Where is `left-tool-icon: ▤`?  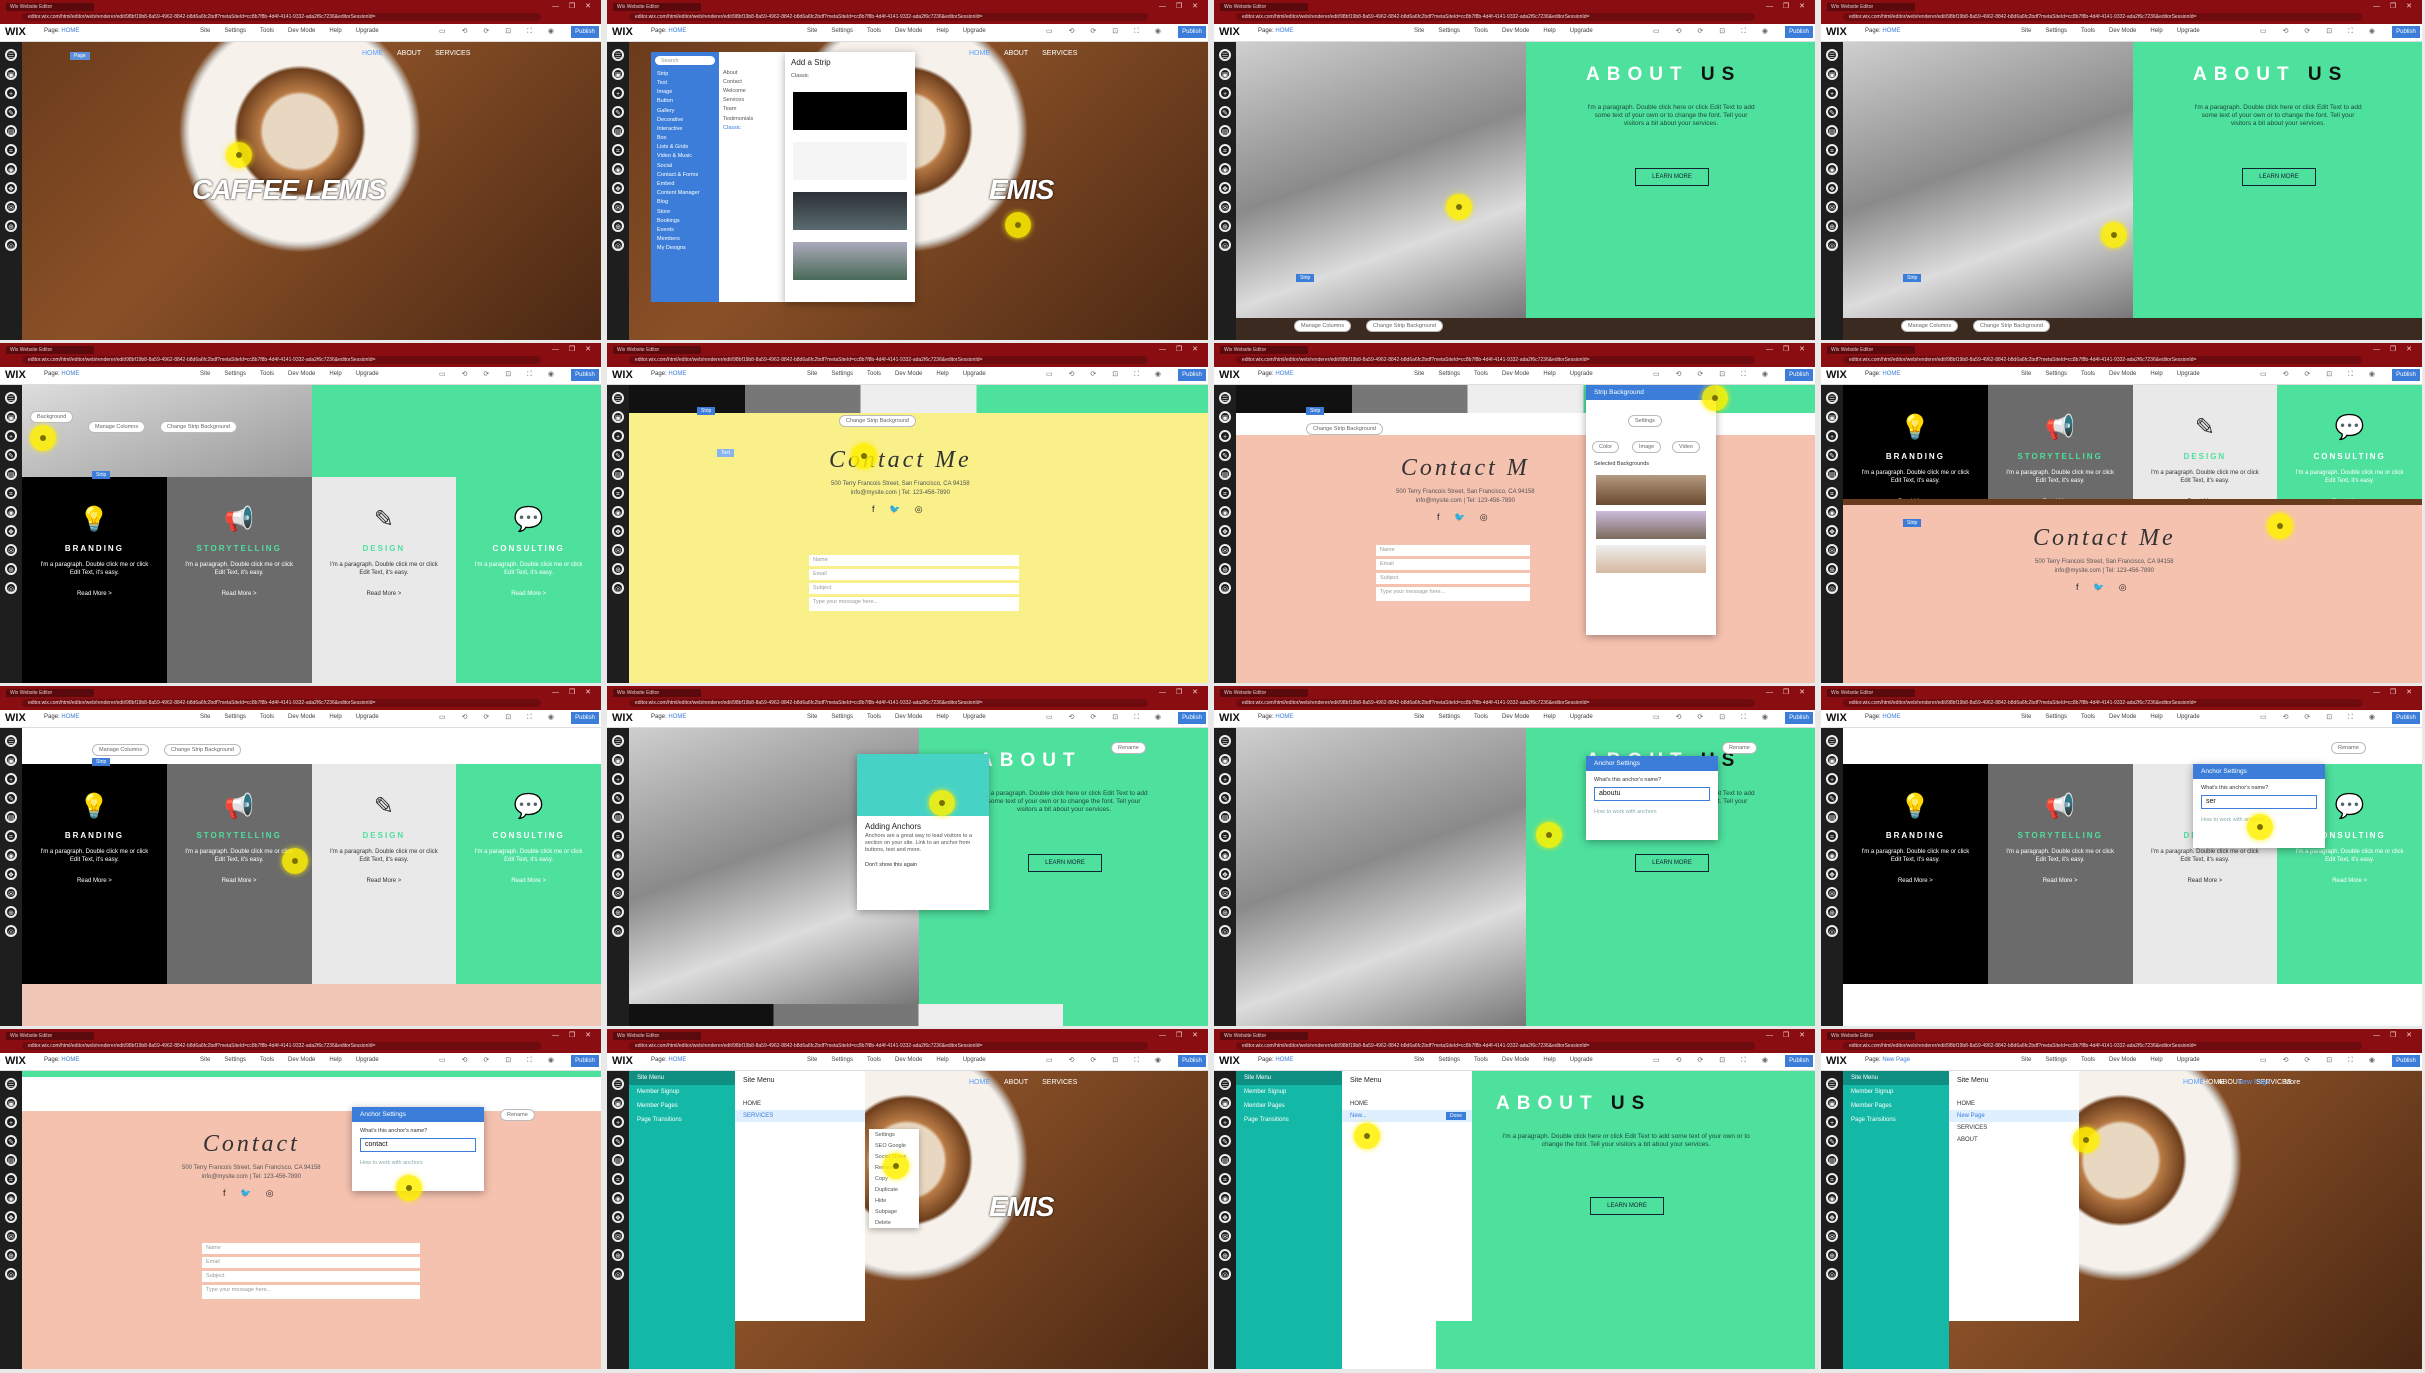
left-tool-icon: ▤ is located at coordinates (1225, 817).